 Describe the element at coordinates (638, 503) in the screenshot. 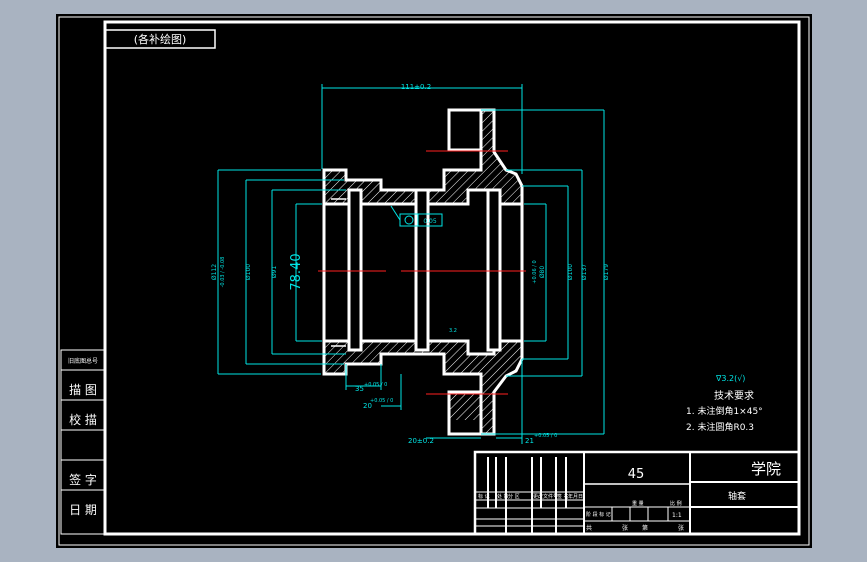

I see `stage-label-1: 重 量` at that location.